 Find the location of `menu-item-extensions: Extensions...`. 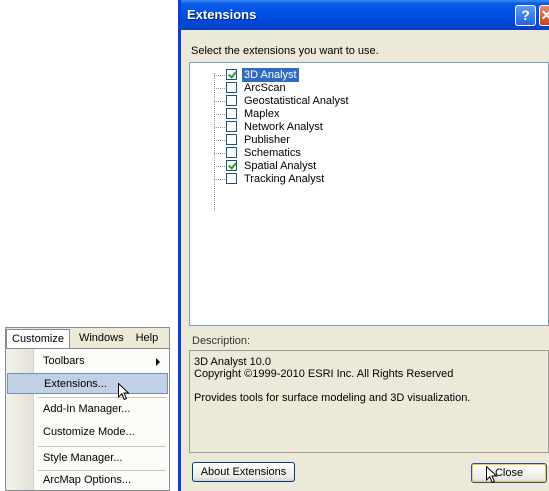

menu-item-extensions: Extensions... is located at coordinates (87, 383).